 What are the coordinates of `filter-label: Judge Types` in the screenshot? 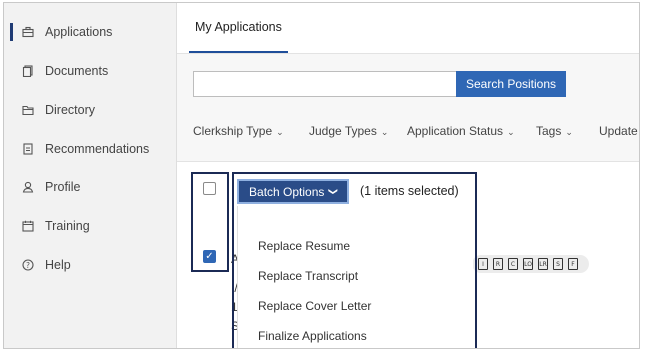 It's located at (343, 131).